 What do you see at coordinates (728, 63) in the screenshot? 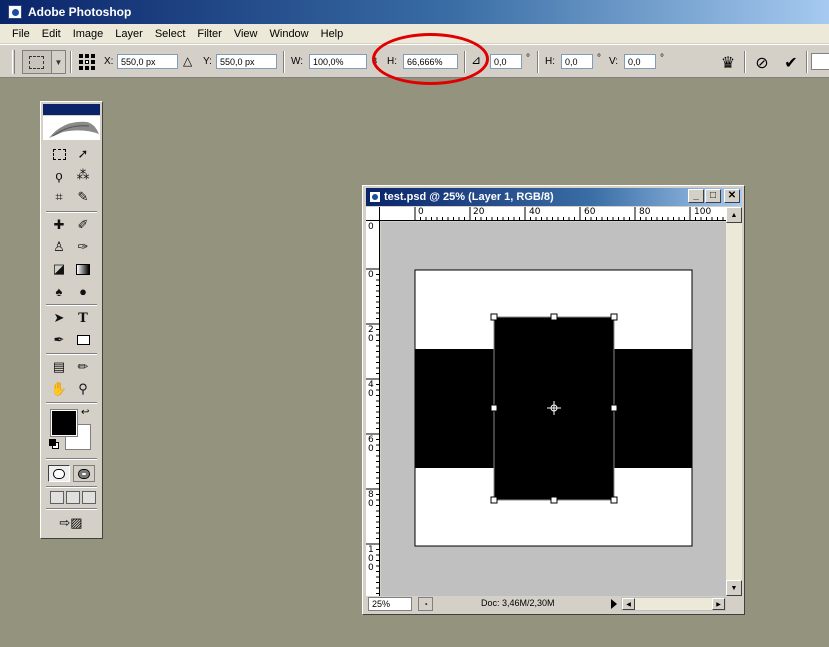
I see `warp-mode-icon: ♛` at bounding box center [728, 63].